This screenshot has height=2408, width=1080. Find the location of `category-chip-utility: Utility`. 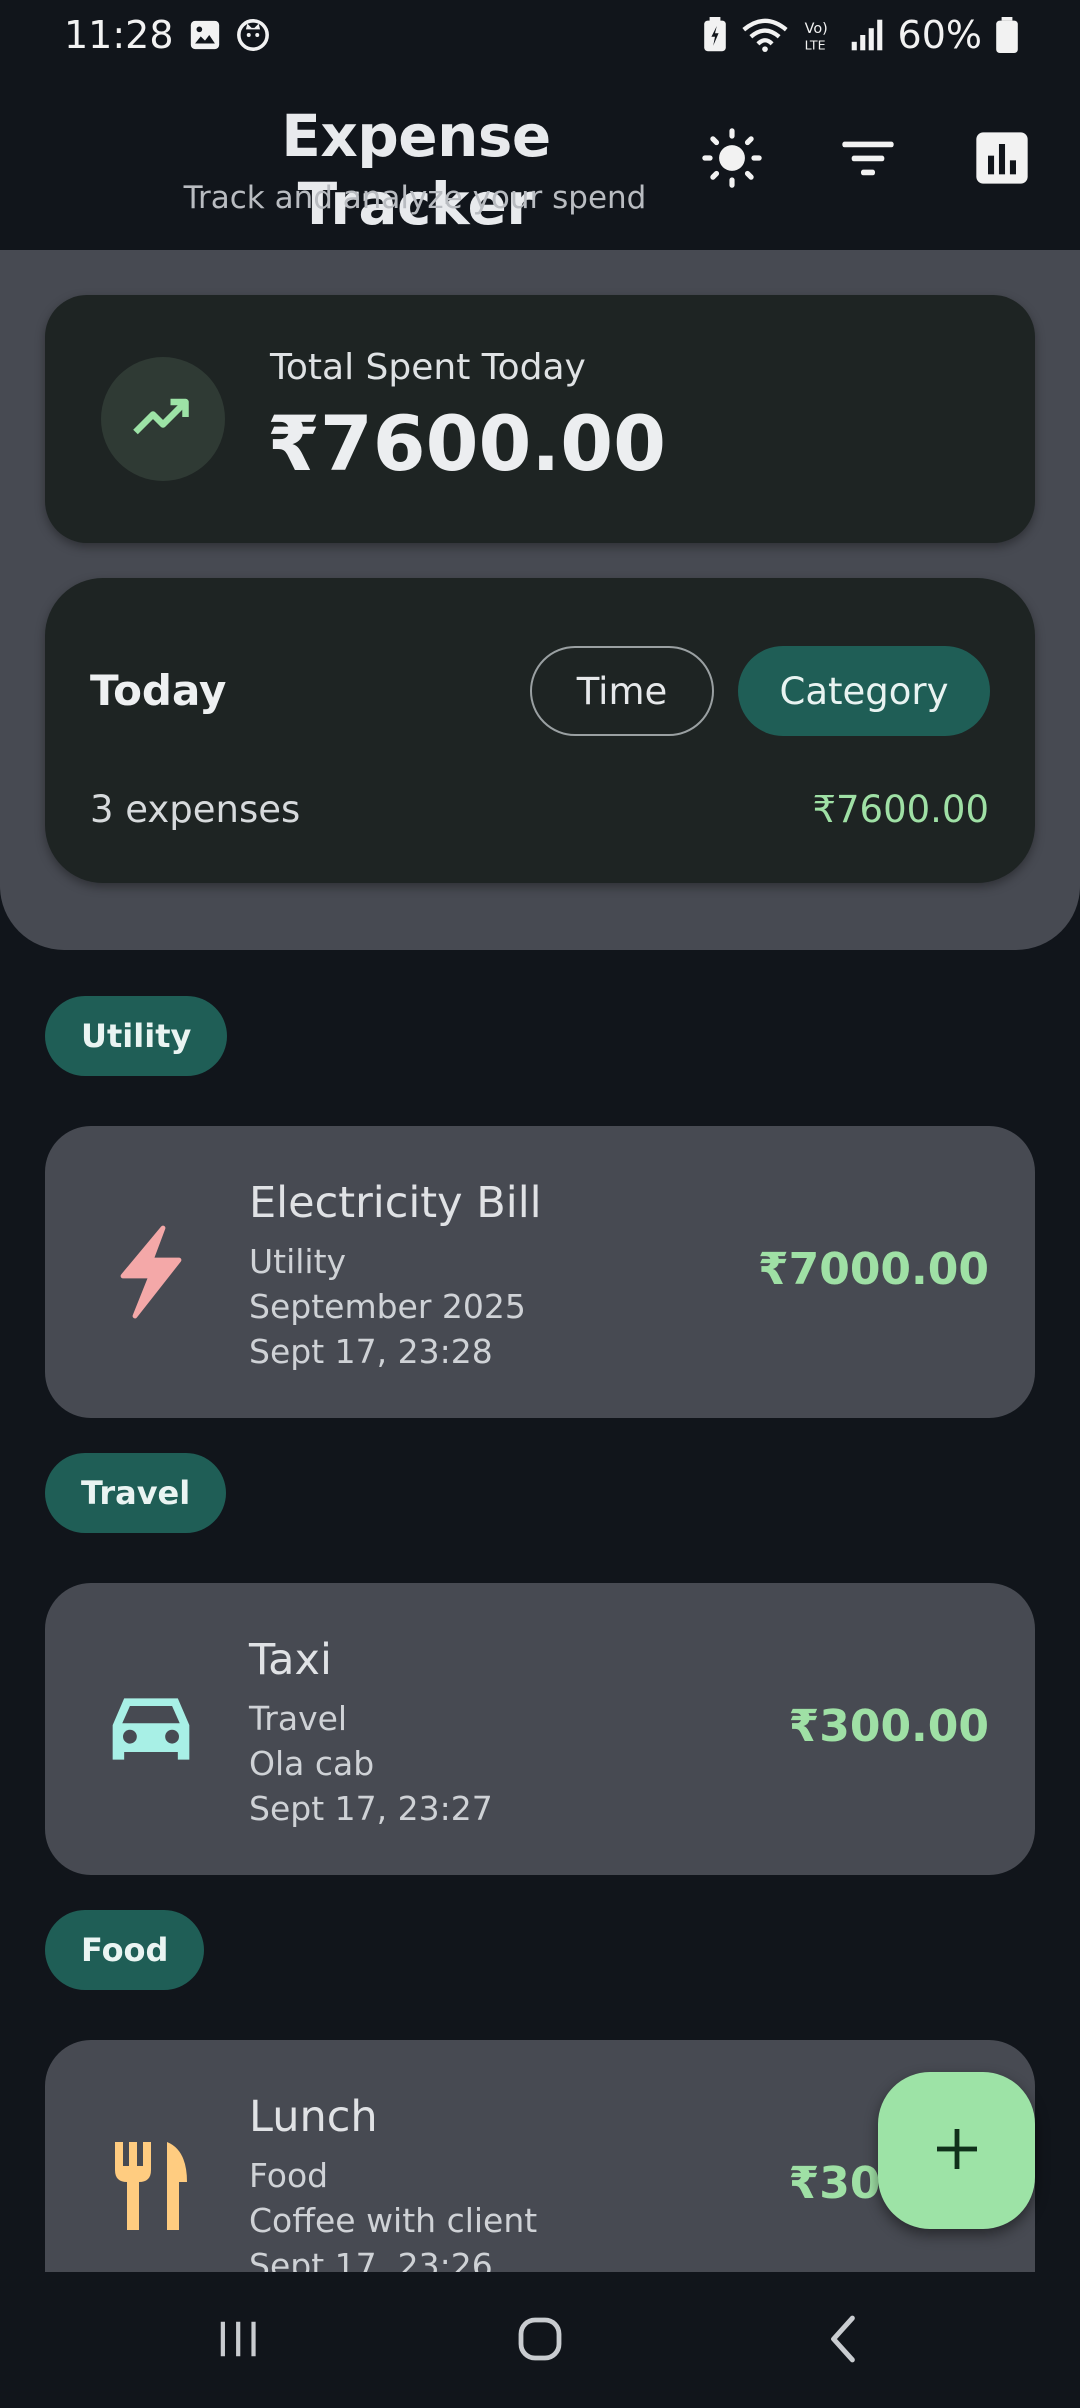

category-chip-utility: Utility is located at coordinates (136, 1036).